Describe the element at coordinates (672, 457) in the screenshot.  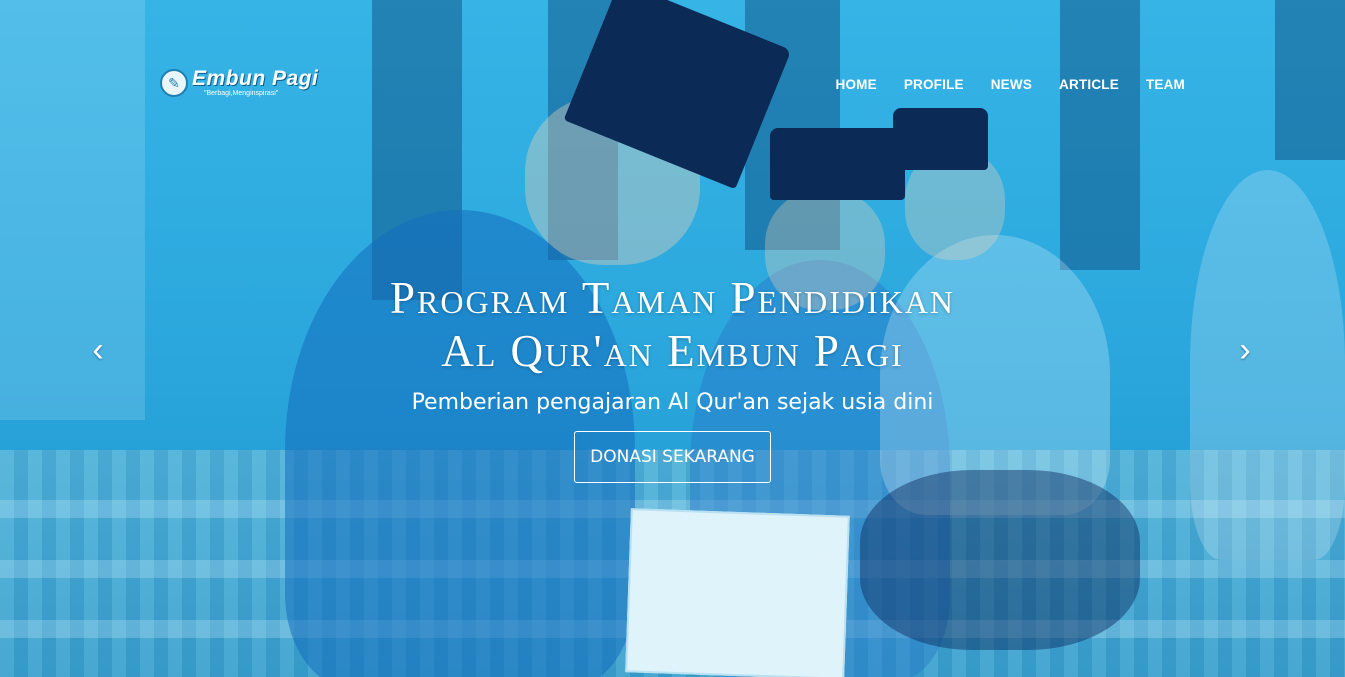
I see `donate-button: DONASI SEKARANG` at that location.